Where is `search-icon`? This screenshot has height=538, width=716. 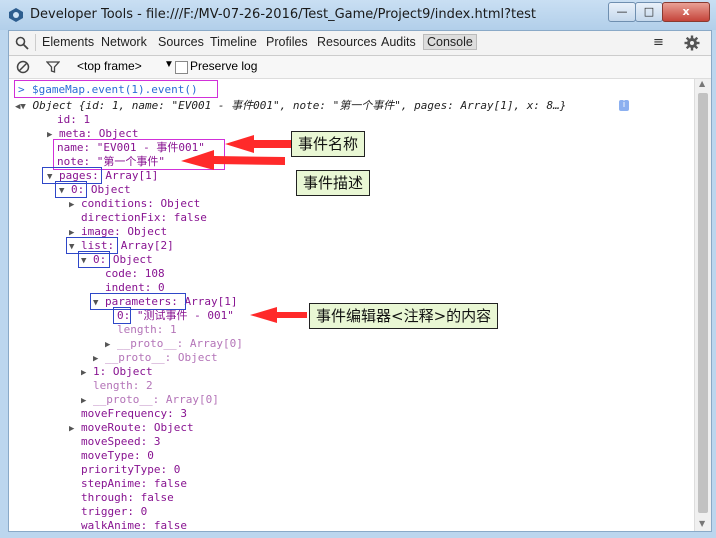 search-icon is located at coordinates (22, 43).